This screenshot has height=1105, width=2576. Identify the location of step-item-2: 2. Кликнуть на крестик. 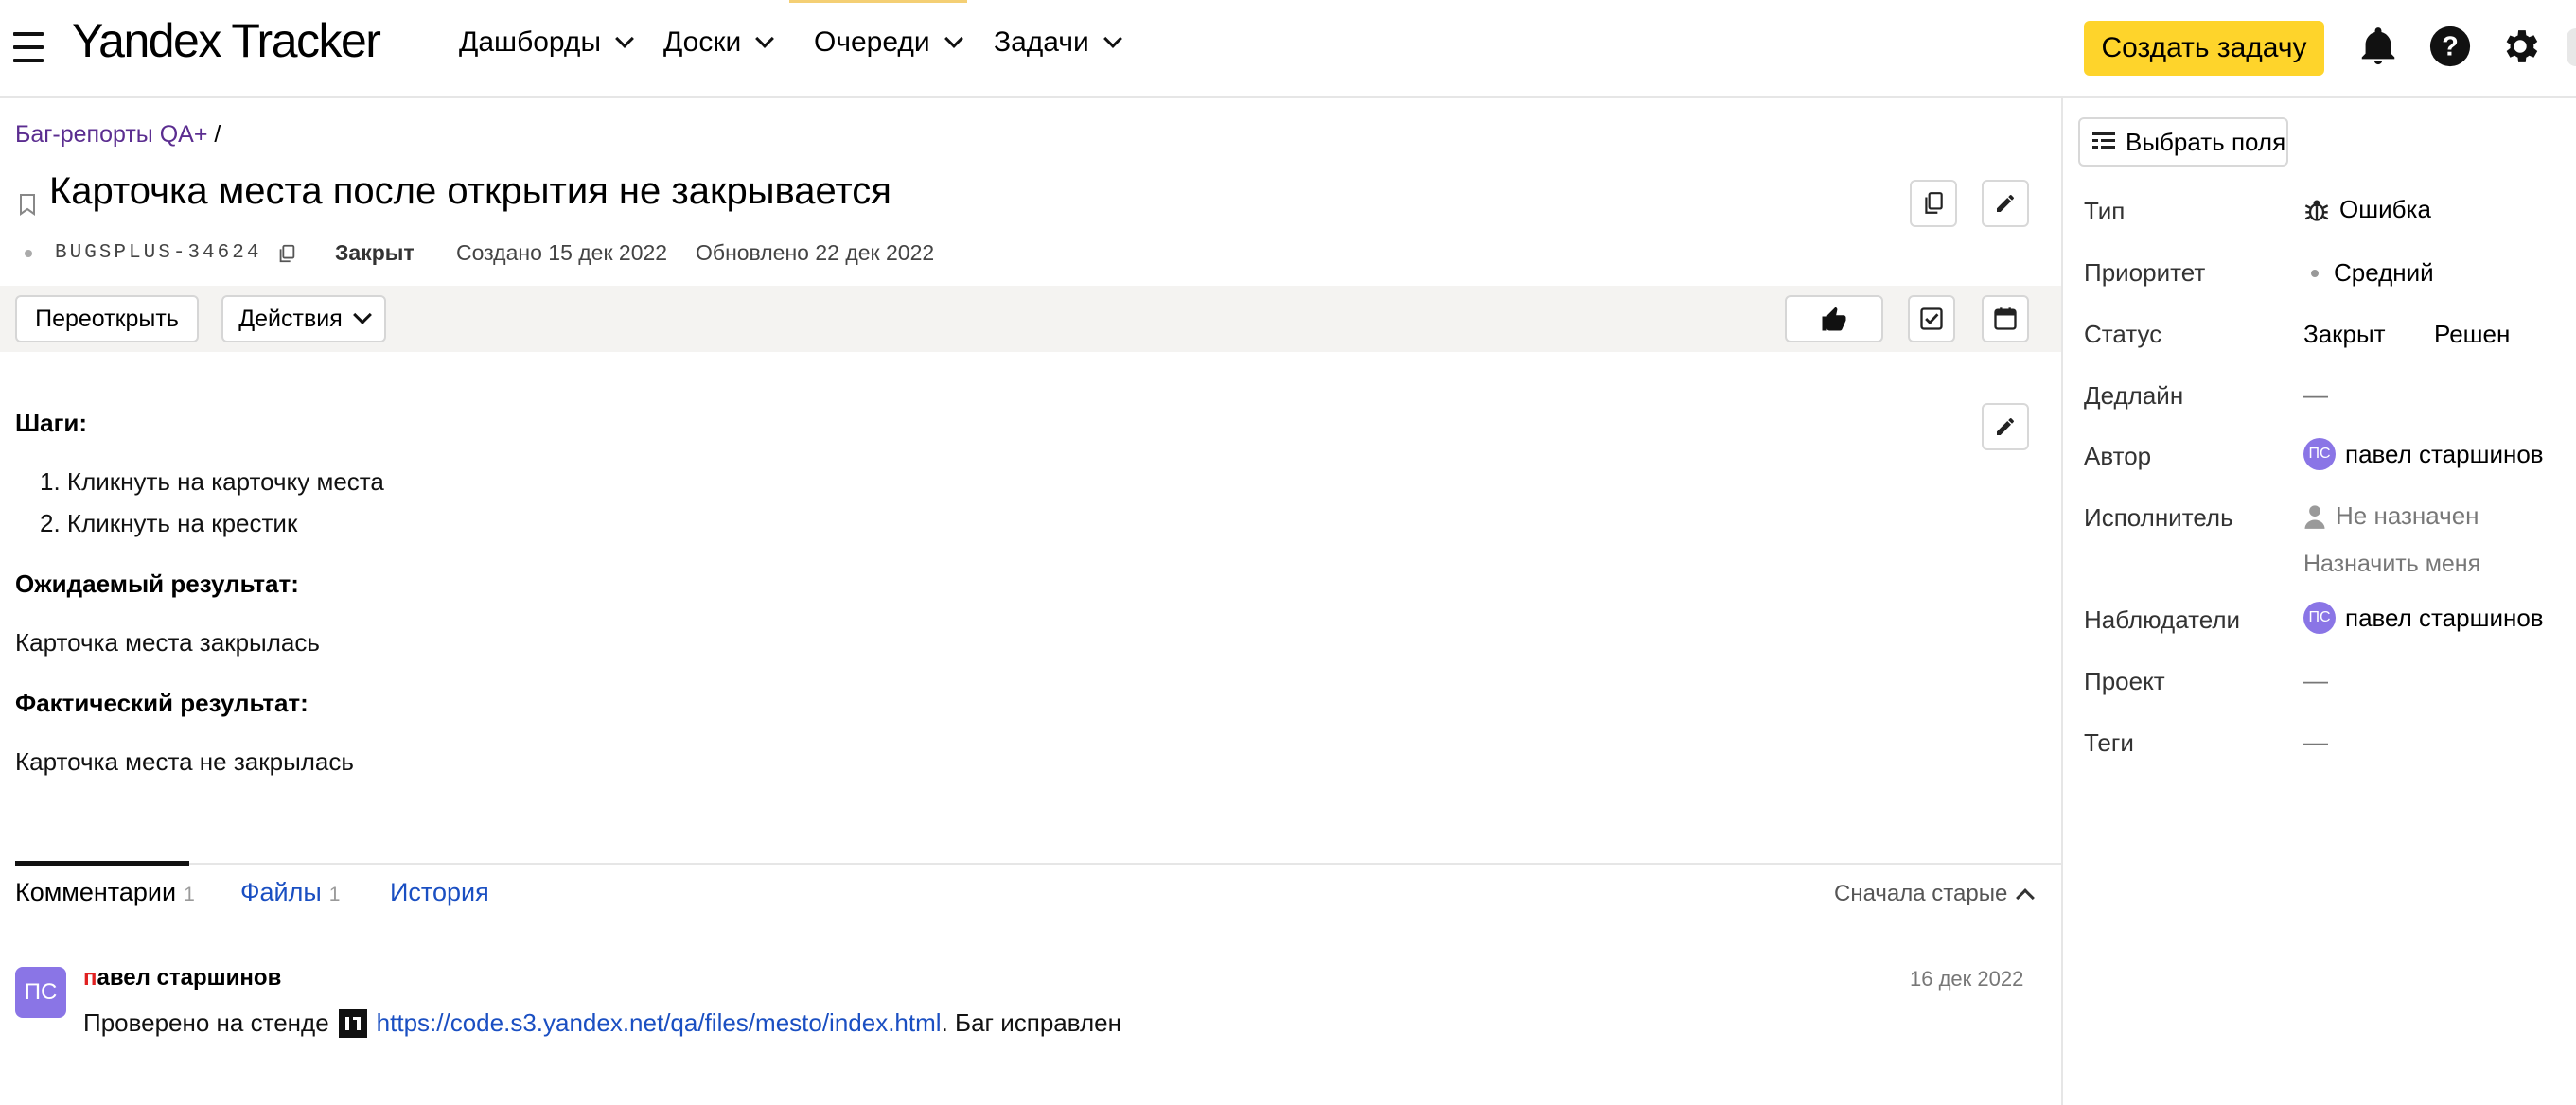
(169, 523).